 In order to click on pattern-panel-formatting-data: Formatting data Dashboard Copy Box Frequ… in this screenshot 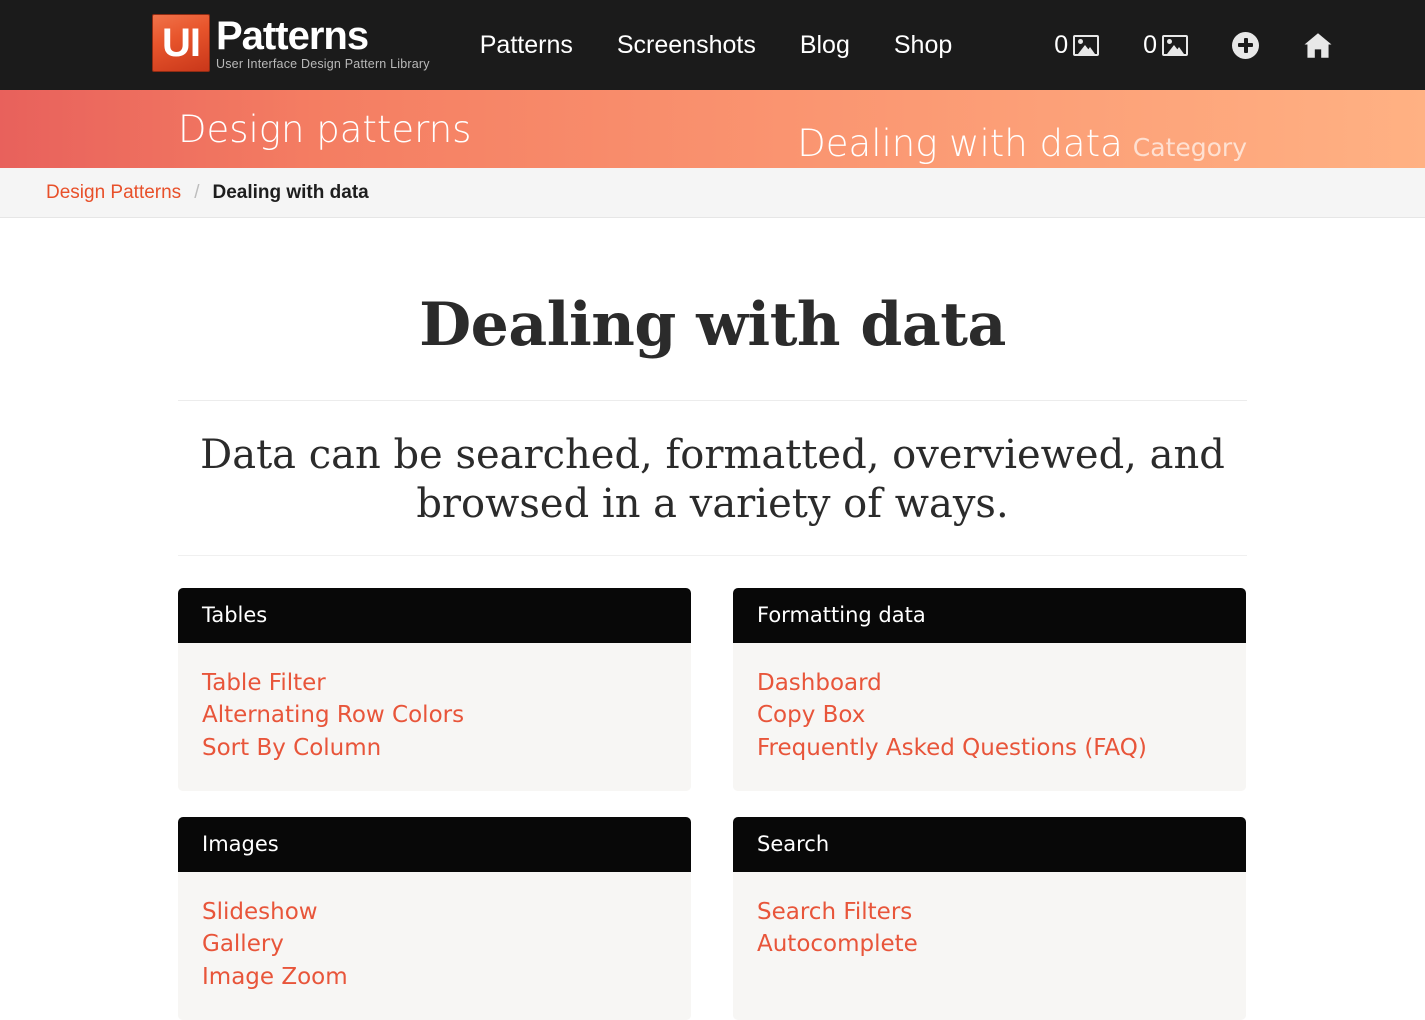, I will do `click(989, 689)`.